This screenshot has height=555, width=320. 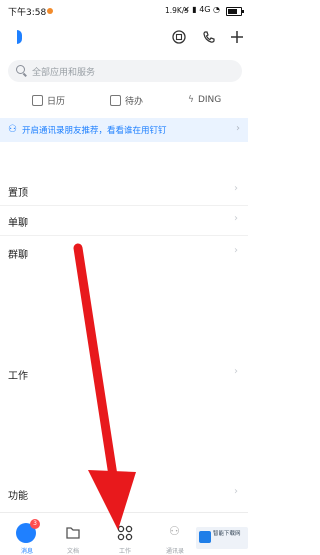 I want to click on scan-icon, so click(x=179, y=37).